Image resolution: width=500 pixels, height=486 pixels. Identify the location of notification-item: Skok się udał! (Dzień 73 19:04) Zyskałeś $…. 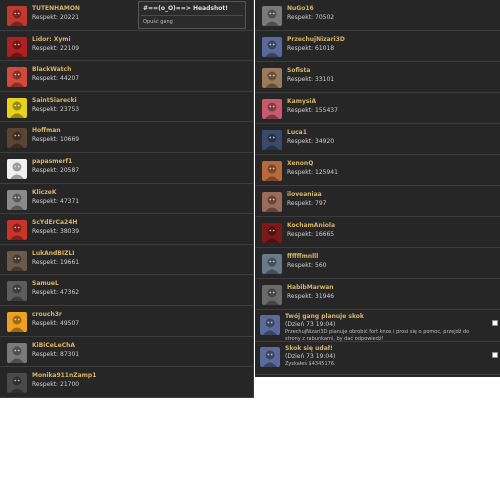
(377, 358).